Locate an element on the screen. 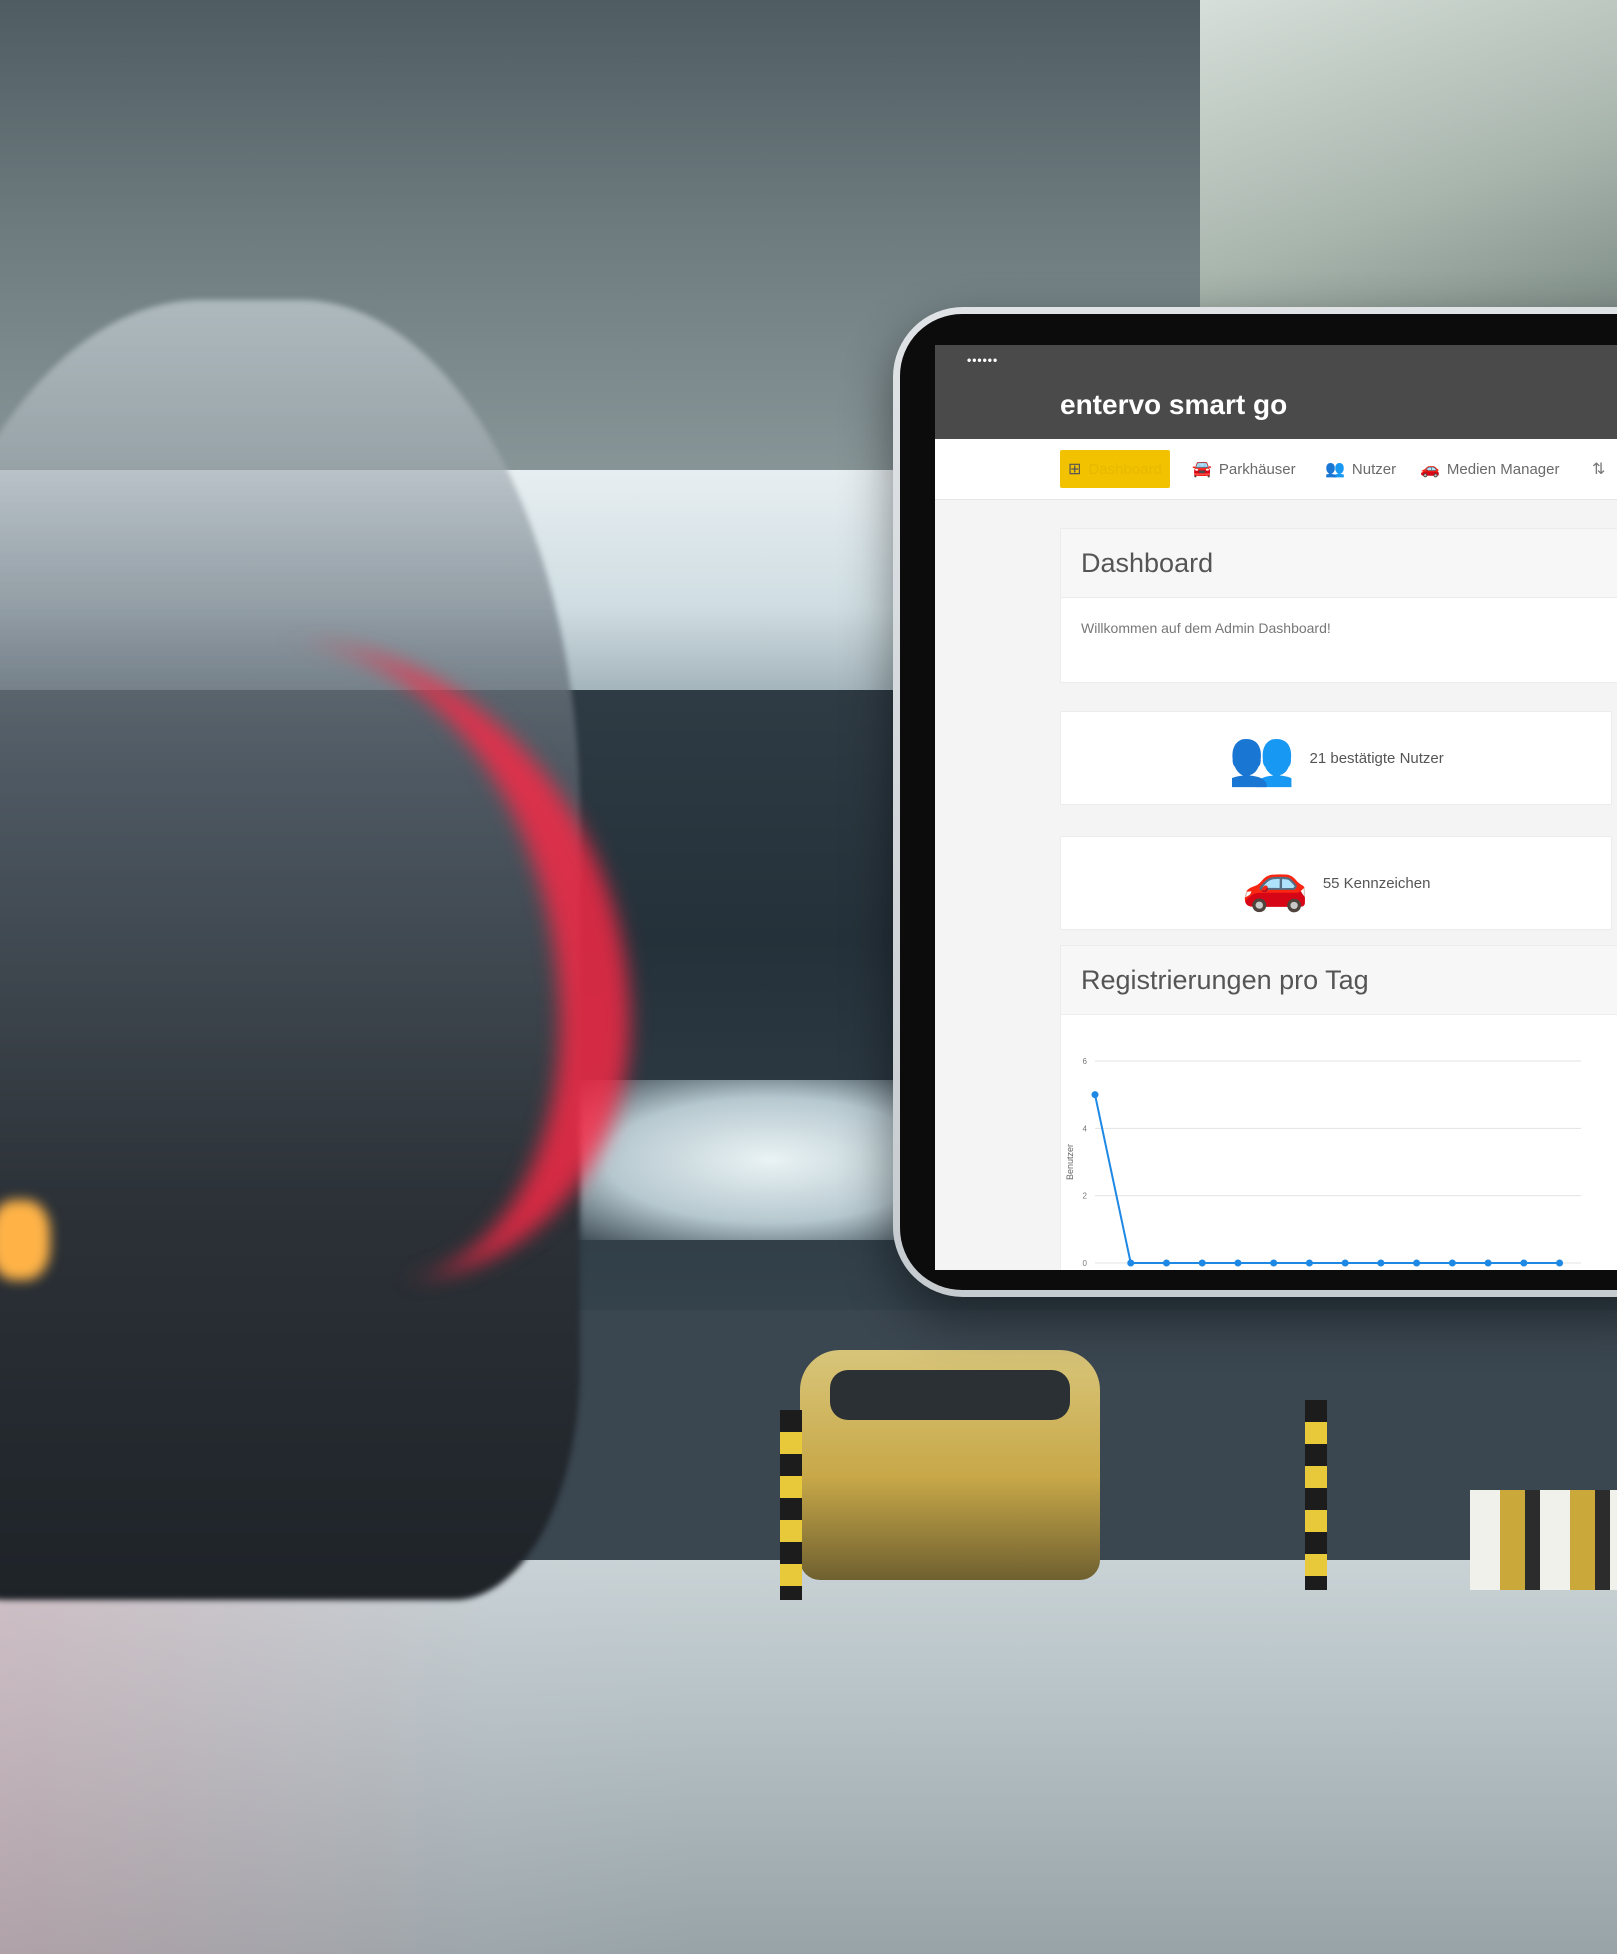 Image resolution: width=1617 pixels, height=1954 pixels. nav-item-medien-manager: 🚗 Medien Manager is located at coordinates (1490, 469).